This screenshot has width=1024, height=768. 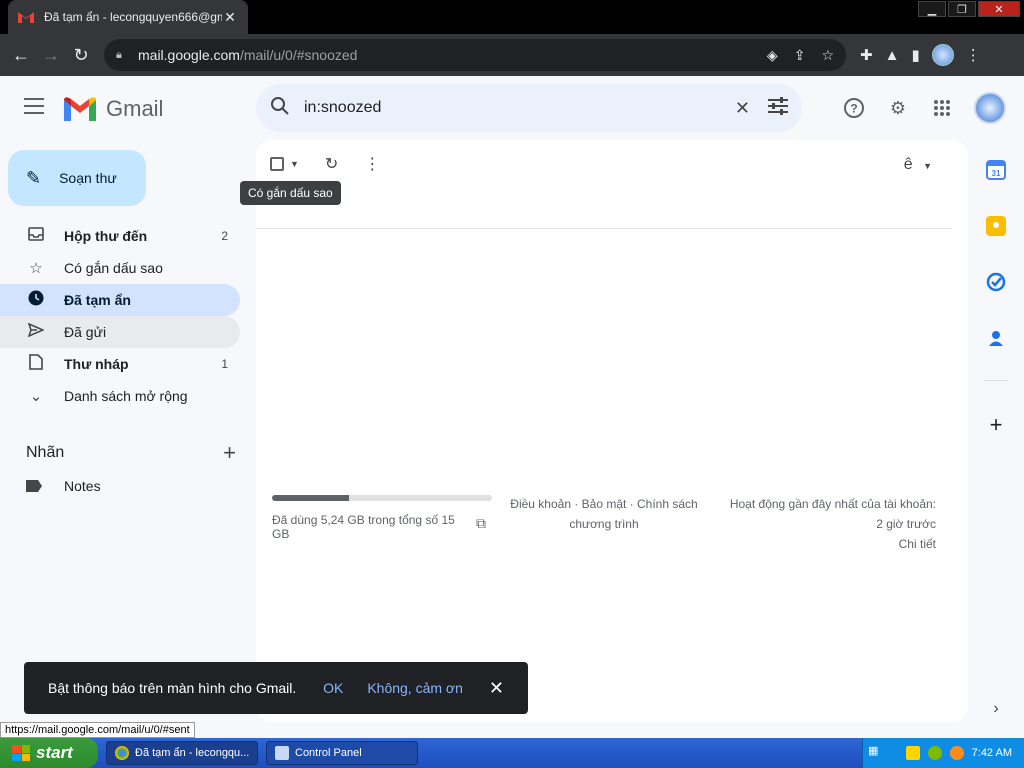 I want to click on sidebar-item-inbox: Hộp thư đến 2, so click(x=120, y=236).